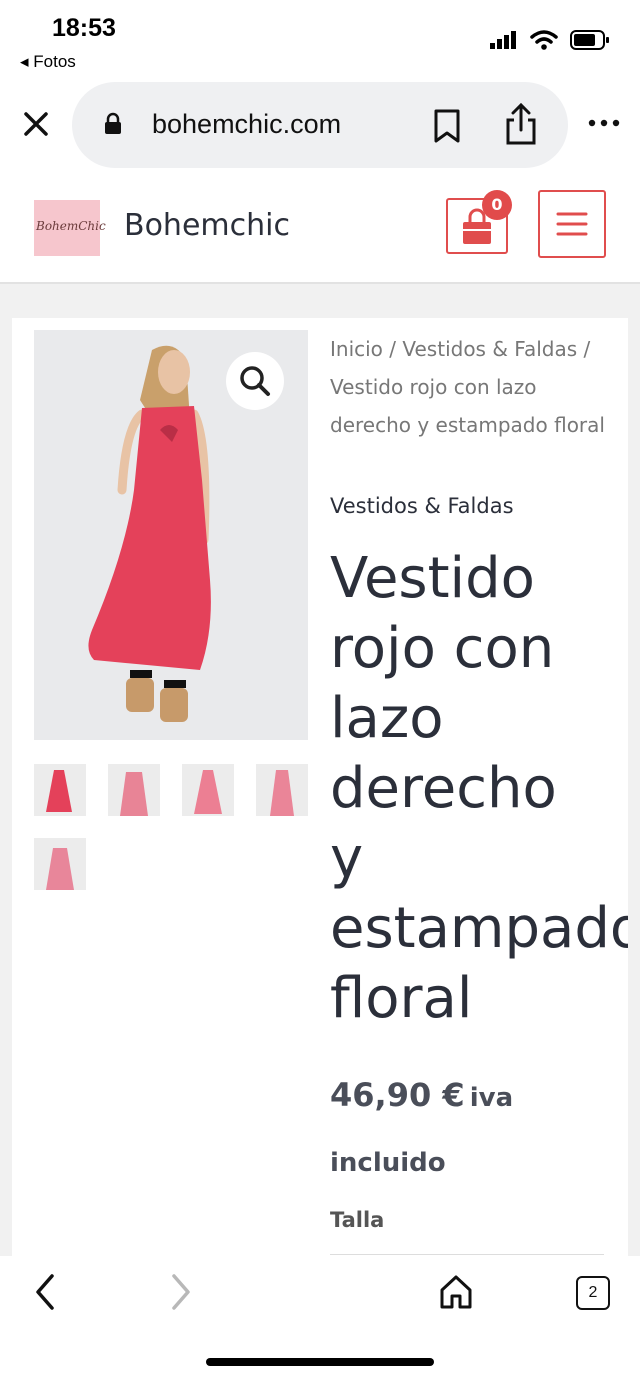 Image resolution: width=640 pixels, height=1384 pixels. I want to click on logo-text: BohemChic, so click(71, 226).